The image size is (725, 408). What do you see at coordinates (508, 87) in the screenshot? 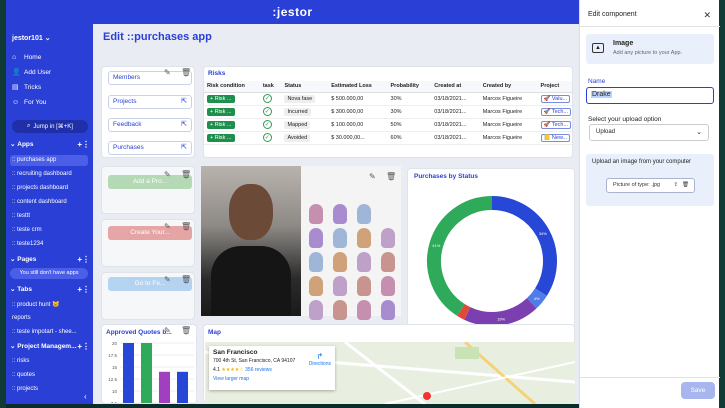
I see `column-header: Created by` at bounding box center [508, 87].